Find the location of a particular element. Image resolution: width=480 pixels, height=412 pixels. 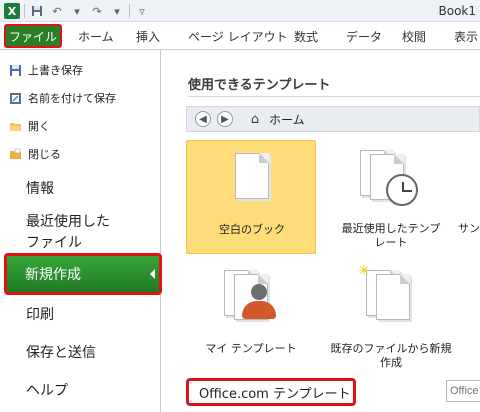

command-save-label: 上書き保存 is located at coordinates (55, 70).